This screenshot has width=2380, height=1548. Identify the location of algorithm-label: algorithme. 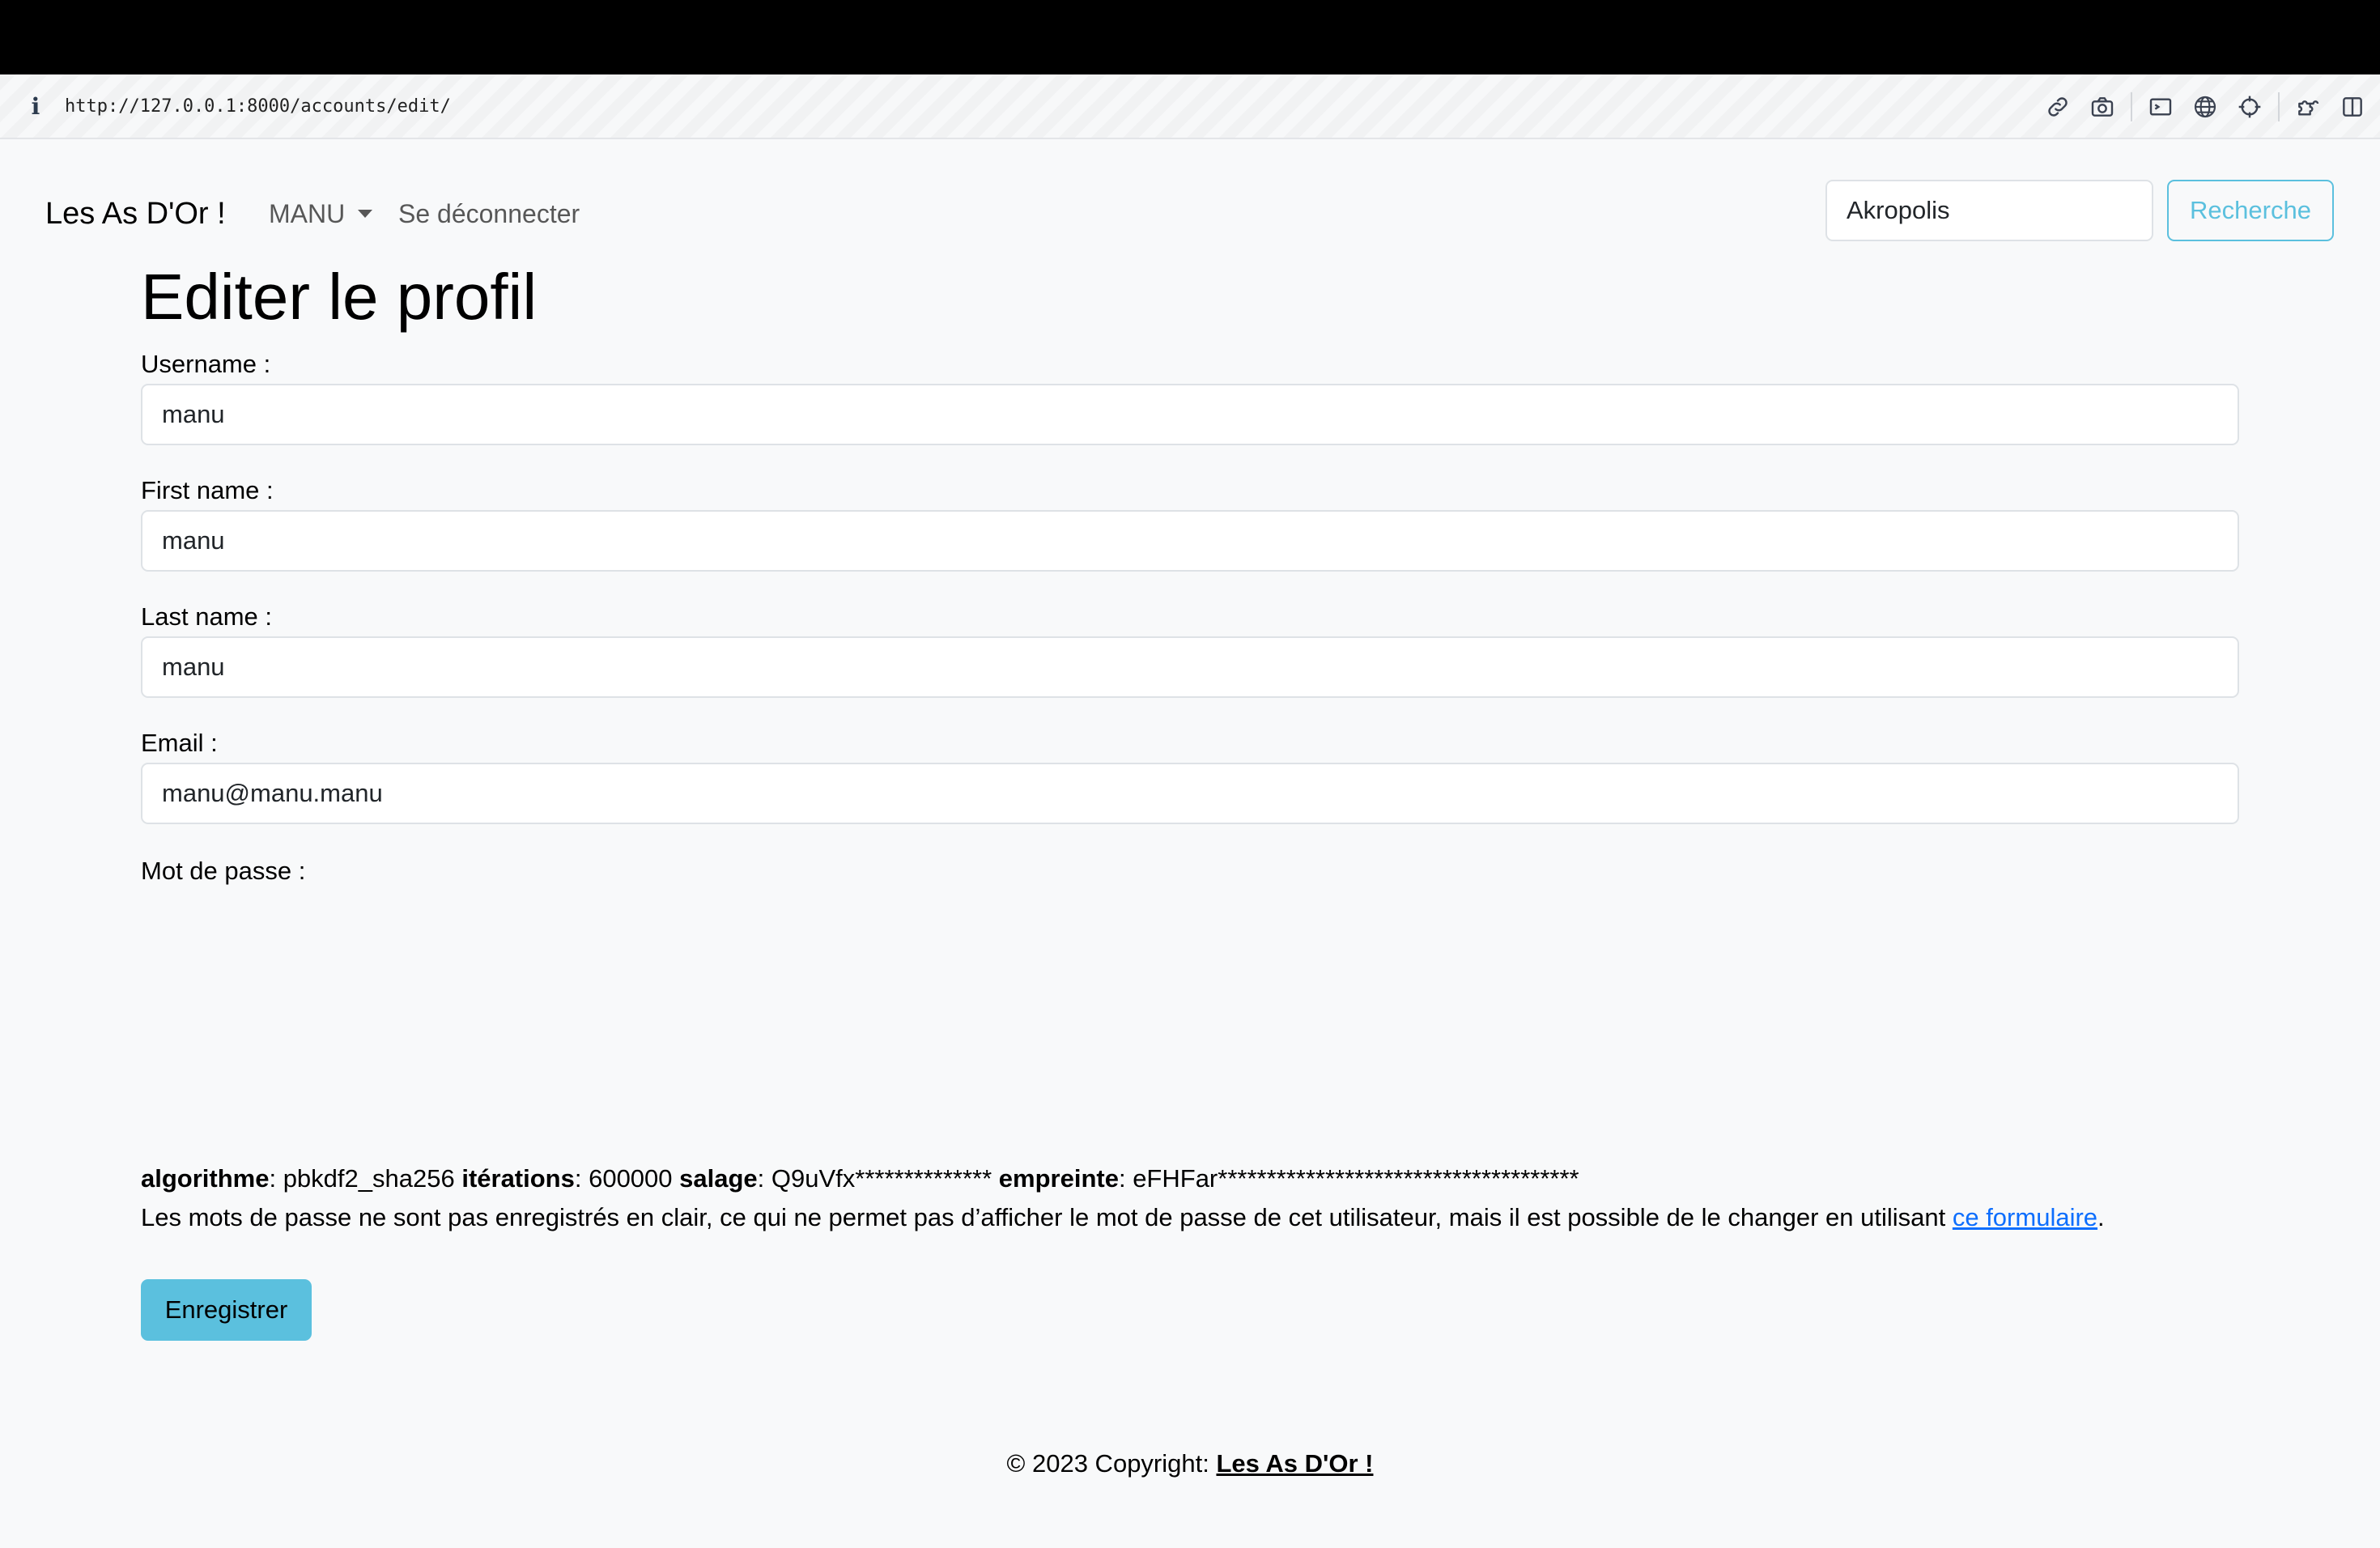
(206, 1179).